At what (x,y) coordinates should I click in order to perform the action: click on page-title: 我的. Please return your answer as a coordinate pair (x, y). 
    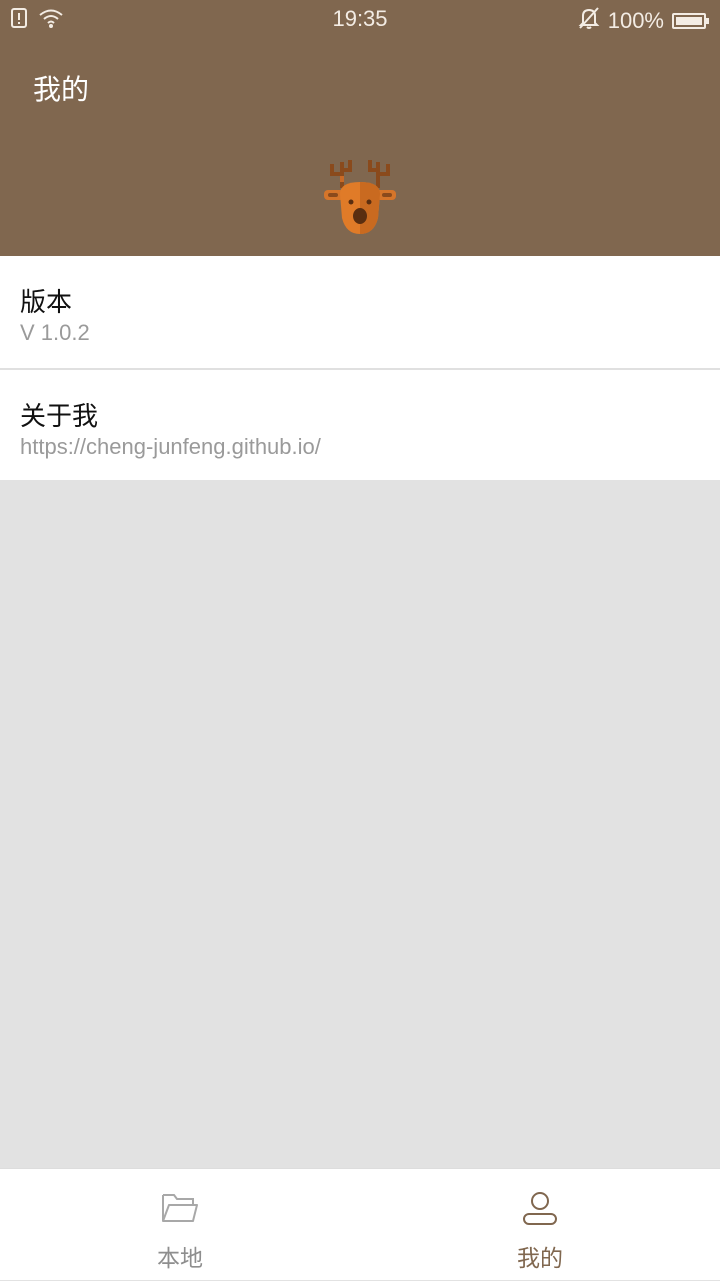
    Looking at the image, I should click on (61, 89).